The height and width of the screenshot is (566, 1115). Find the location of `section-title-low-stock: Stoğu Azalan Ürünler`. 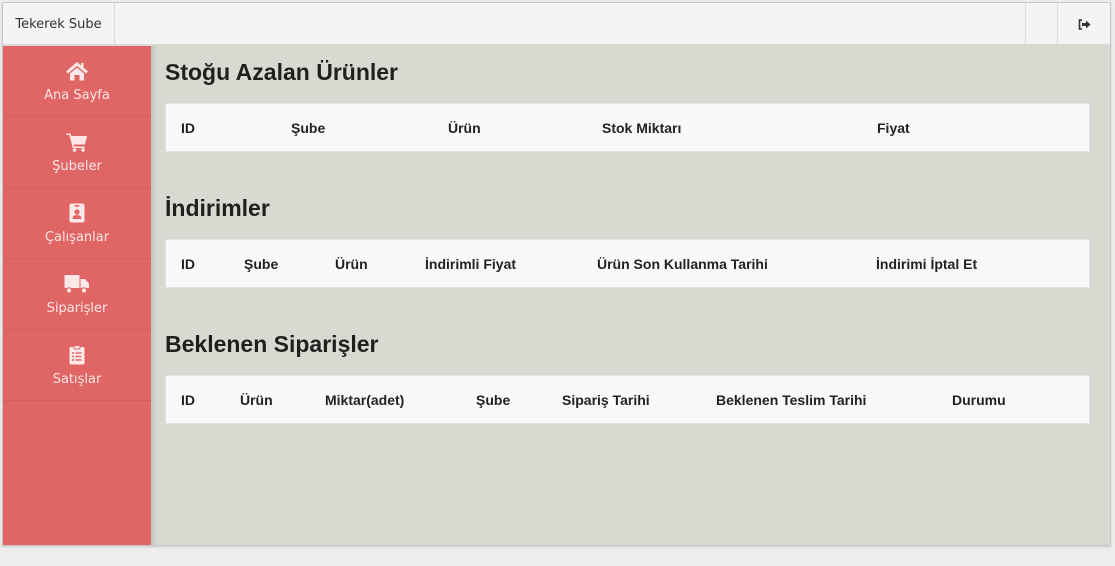

section-title-low-stock: Stoğu Azalan Ürünler is located at coordinates (281, 72).